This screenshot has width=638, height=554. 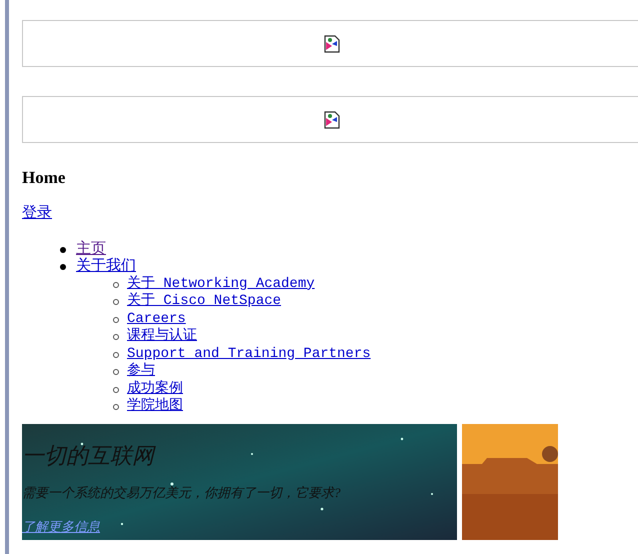 I want to click on nav-link: 关于 Cisco NetSpace, so click(x=204, y=302).